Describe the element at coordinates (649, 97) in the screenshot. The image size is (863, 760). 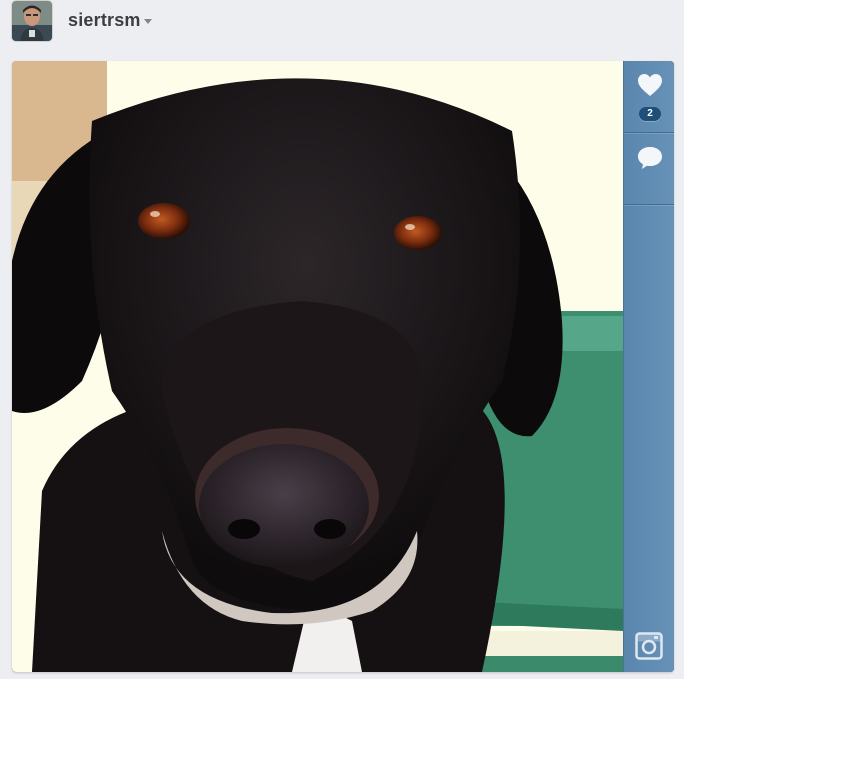
I see `like-button: 2` at that location.